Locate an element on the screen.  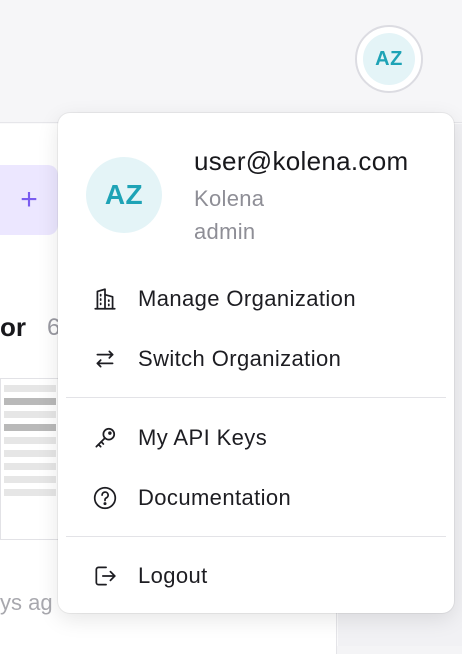
user-avatar-initials: AZ is located at coordinates (389, 59).